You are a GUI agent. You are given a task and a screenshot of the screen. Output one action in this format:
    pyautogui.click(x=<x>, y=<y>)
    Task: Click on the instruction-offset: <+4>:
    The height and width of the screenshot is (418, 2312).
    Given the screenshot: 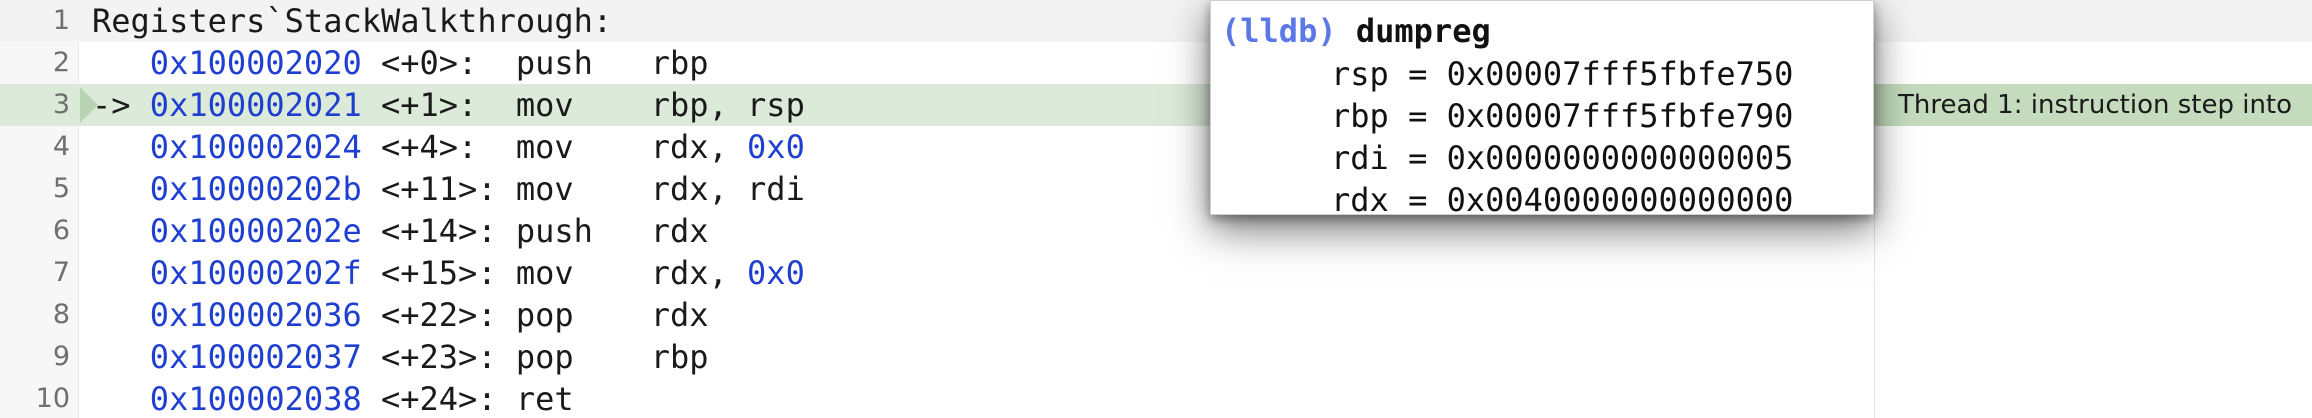 What is the action you would take?
    pyautogui.click(x=429, y=147)
    